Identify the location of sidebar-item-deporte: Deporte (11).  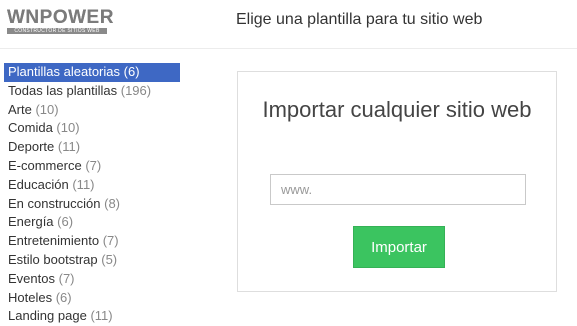
(92, 147).